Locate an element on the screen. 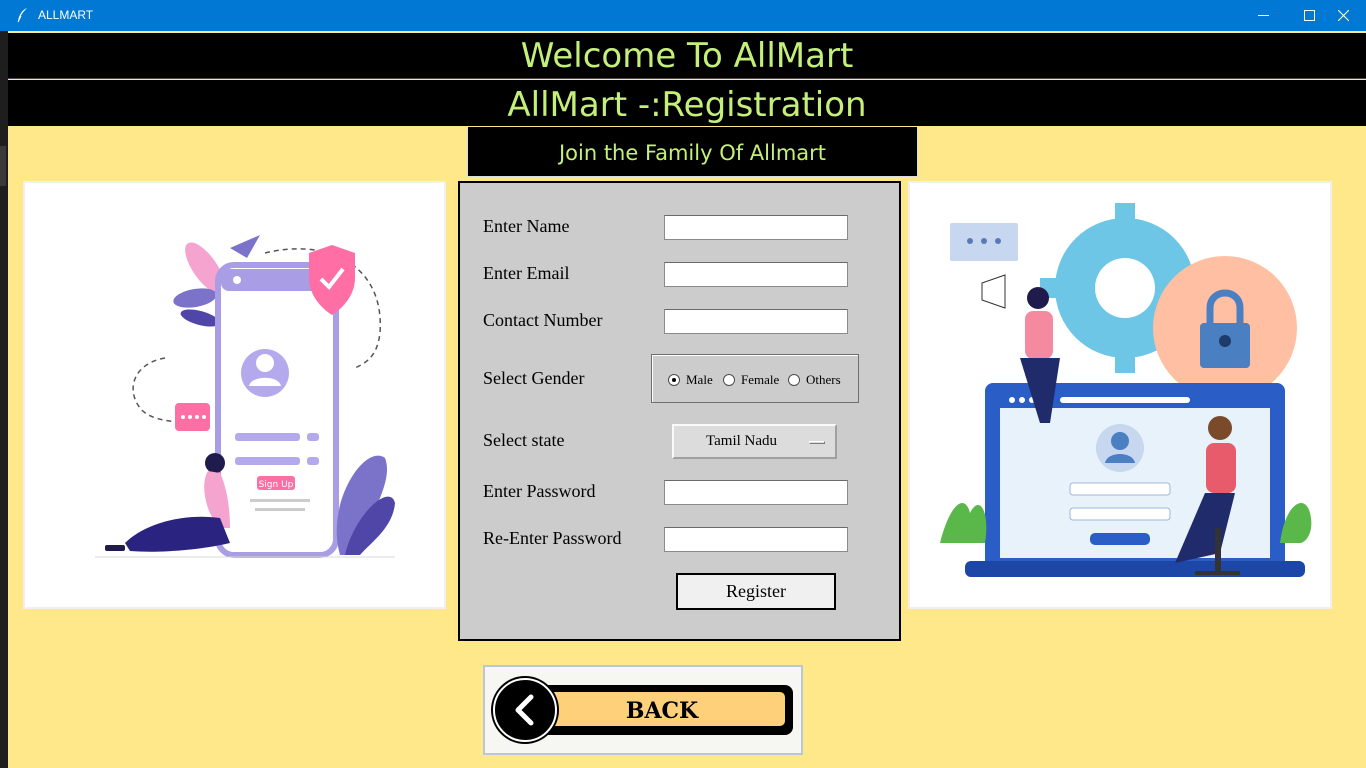  gender-radio-female: Female is located at coordinates (751, 380).